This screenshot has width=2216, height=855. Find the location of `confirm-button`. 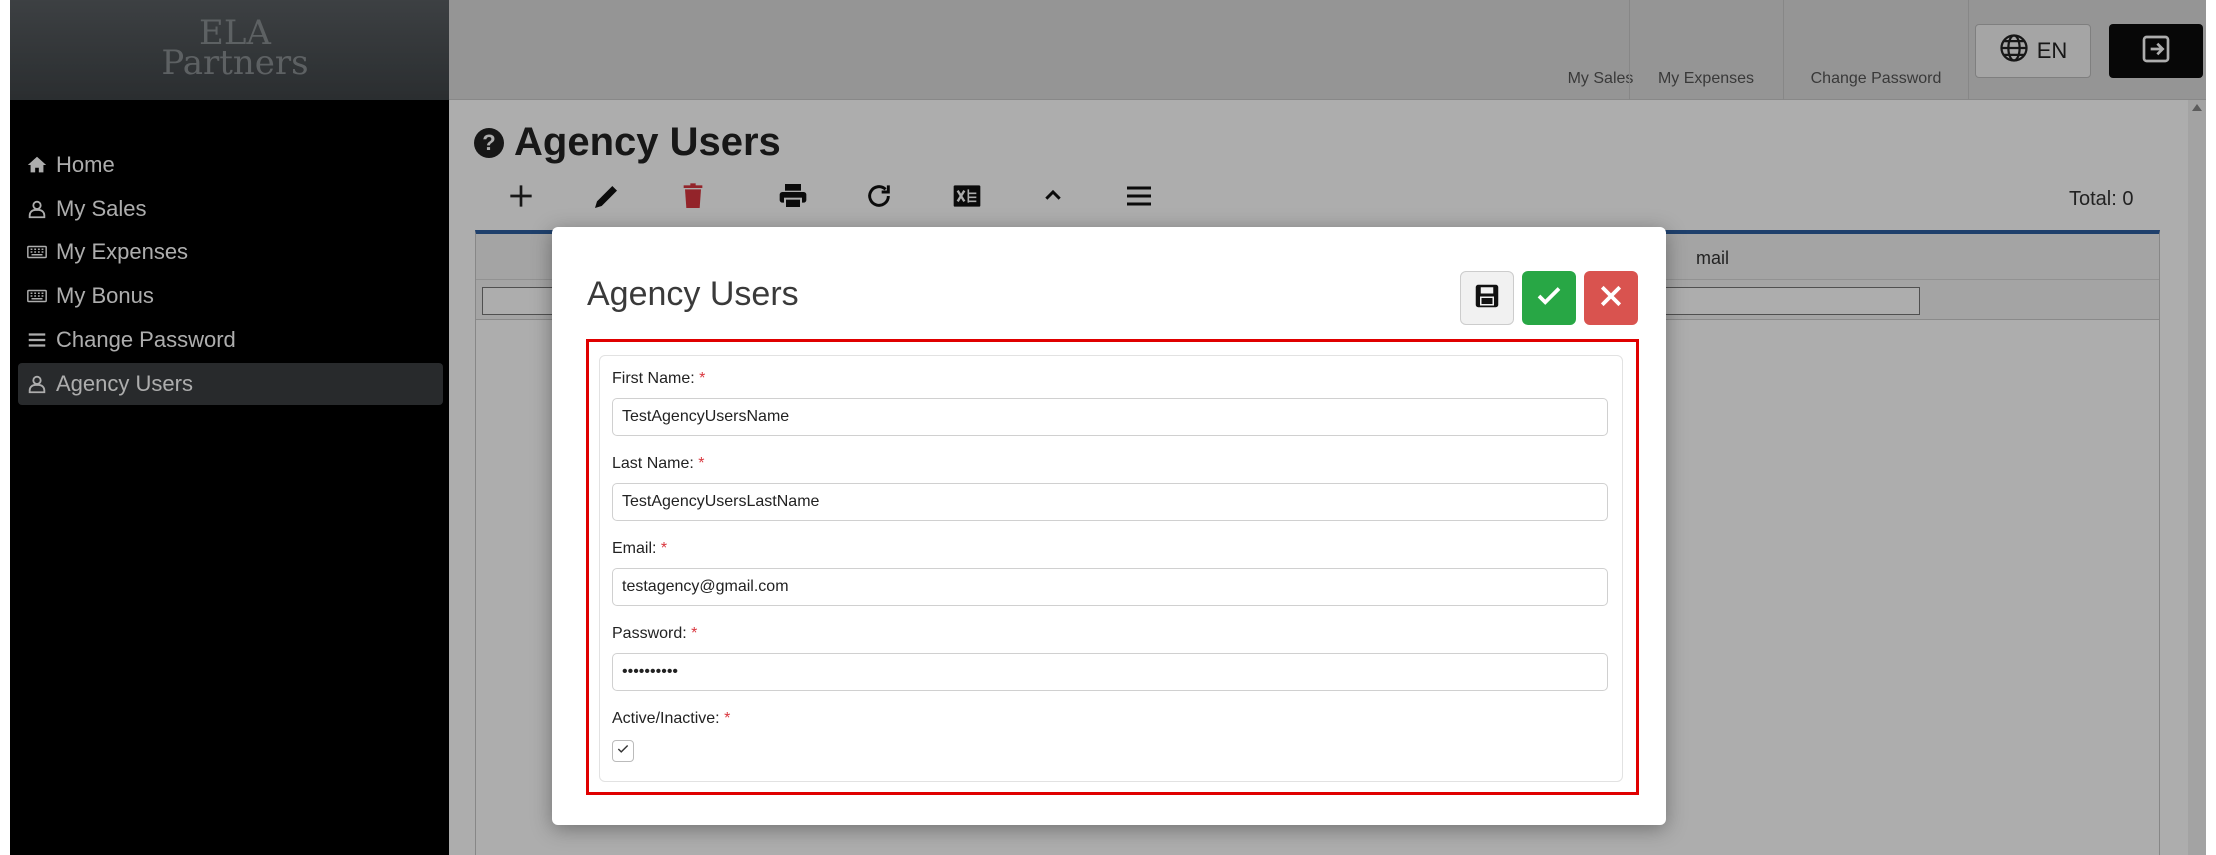

confirm-button is located at coordinates (1549, 298).